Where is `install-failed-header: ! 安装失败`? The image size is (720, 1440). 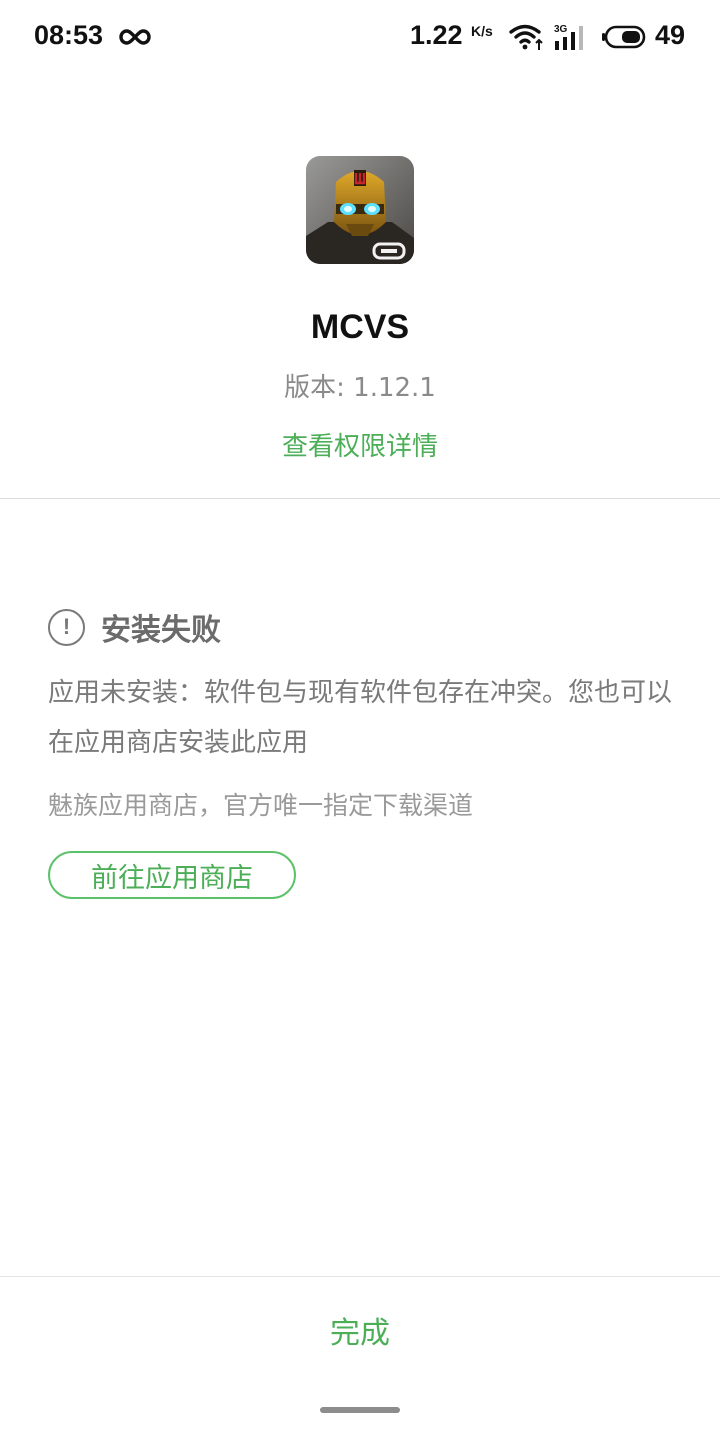 install-failed-header: ! 安装失败 is located at coordinates (134, 627).